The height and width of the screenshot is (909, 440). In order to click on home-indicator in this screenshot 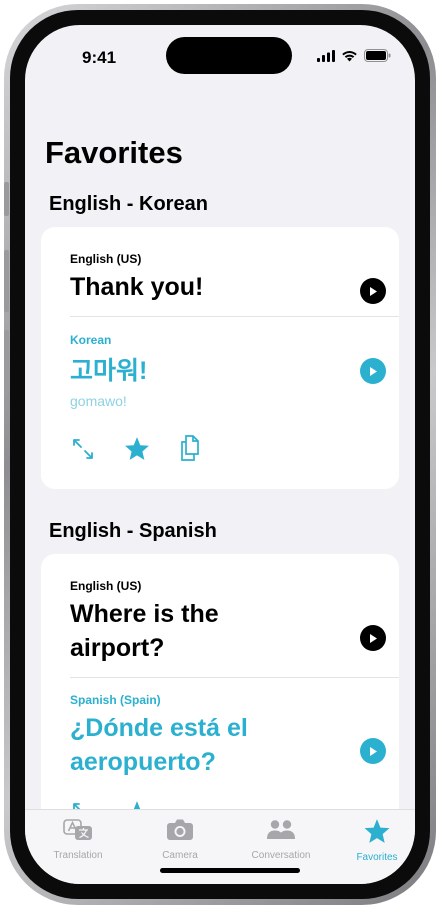, I will do `click(230, 870)`.